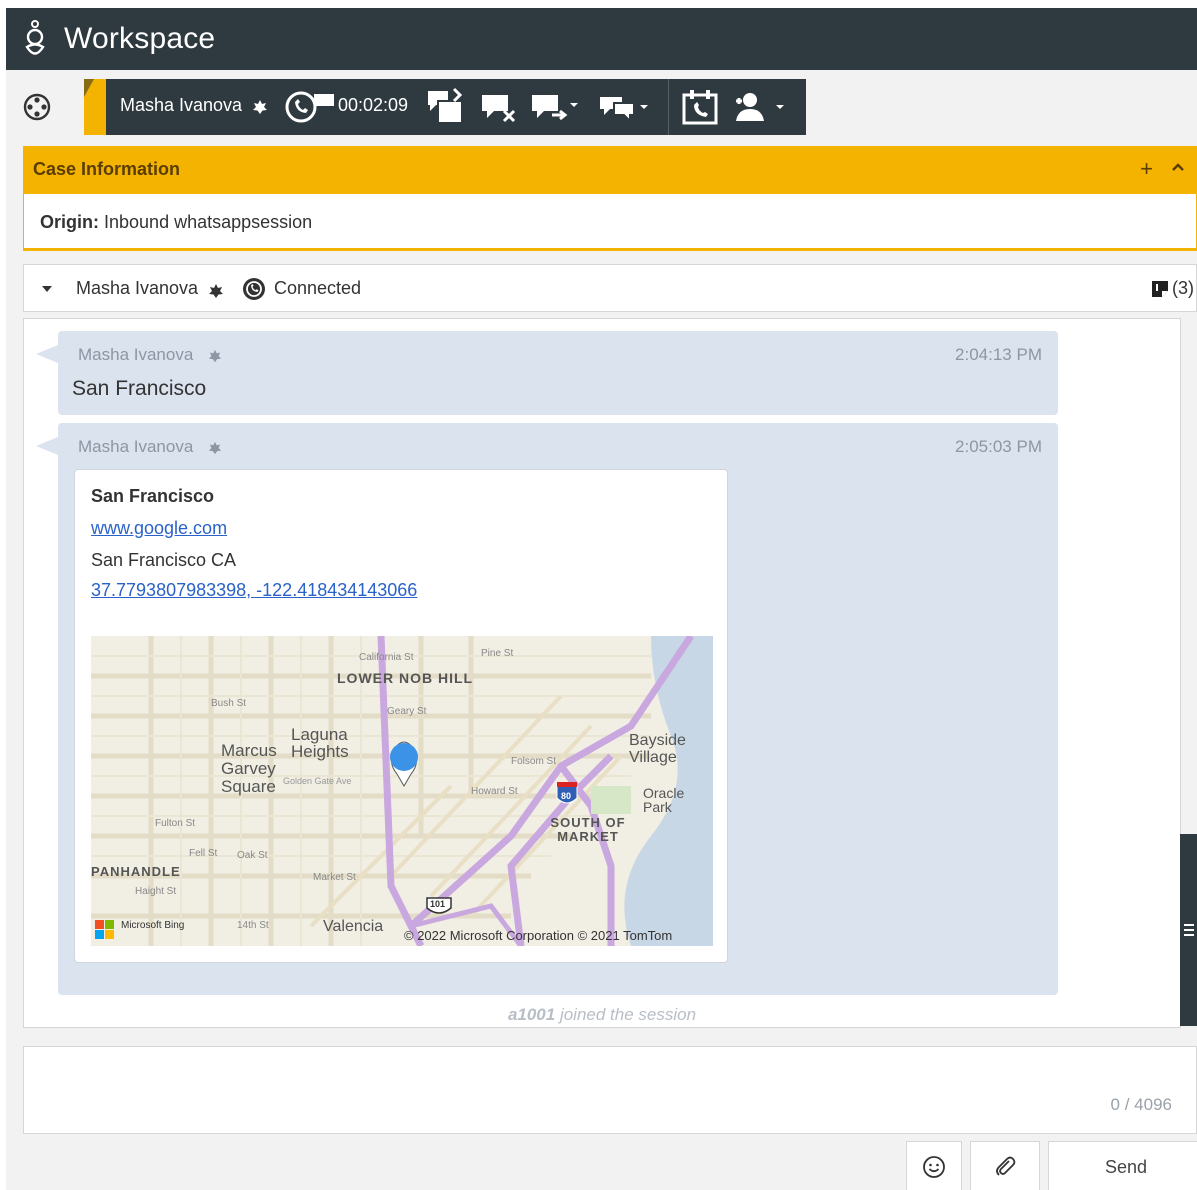 This screenshot has height=1190, width=1197. Describe the element at coordinates (610, 170) in the screenshot. I see `case-information-header: Case Information +` at that location.